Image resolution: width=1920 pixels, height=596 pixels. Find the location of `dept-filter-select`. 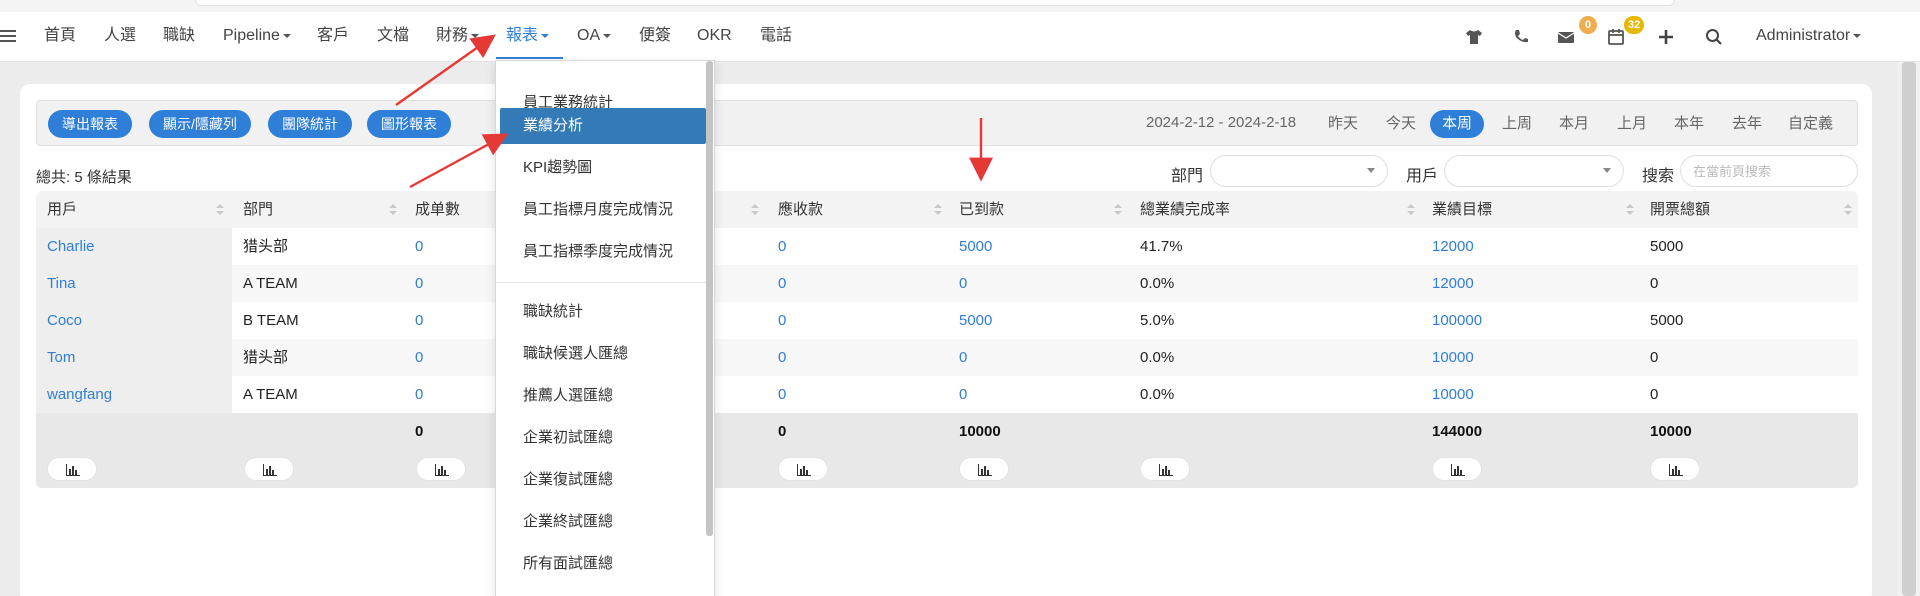

dept-filter-select is located at coordinates (1299, 171).